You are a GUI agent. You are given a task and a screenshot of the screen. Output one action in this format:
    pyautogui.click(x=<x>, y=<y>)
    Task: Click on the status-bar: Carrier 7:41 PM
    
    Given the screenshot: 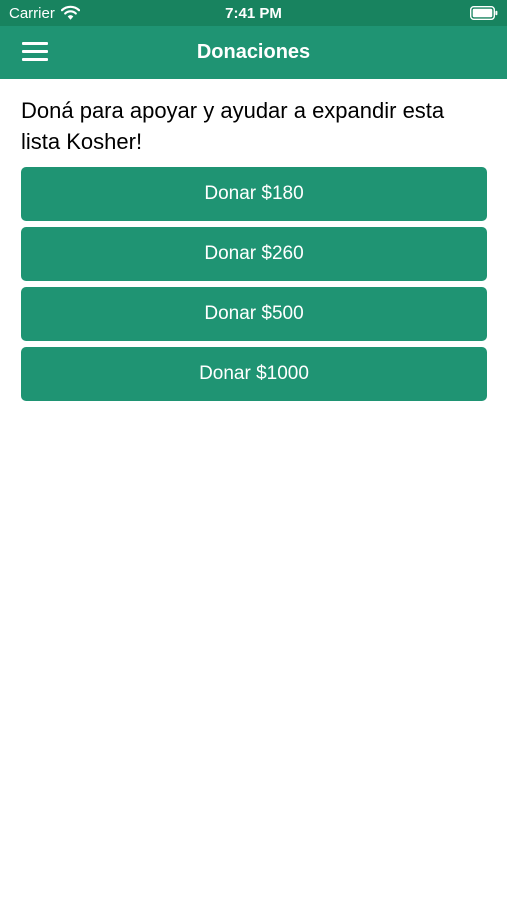 What is the action you would take?
    pyautogui.click(x=253, y=13)
    